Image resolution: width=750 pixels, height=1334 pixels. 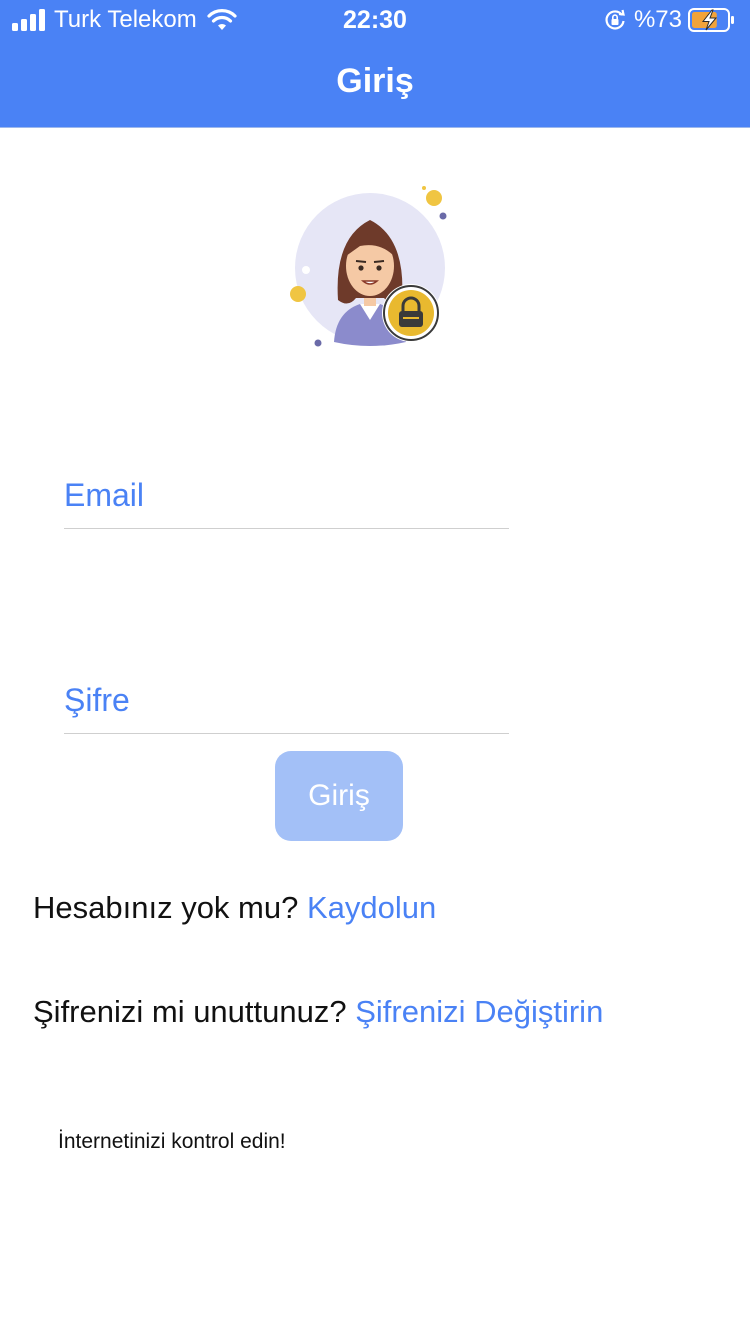 I want to click on password-input, so click(x=286, y=700).